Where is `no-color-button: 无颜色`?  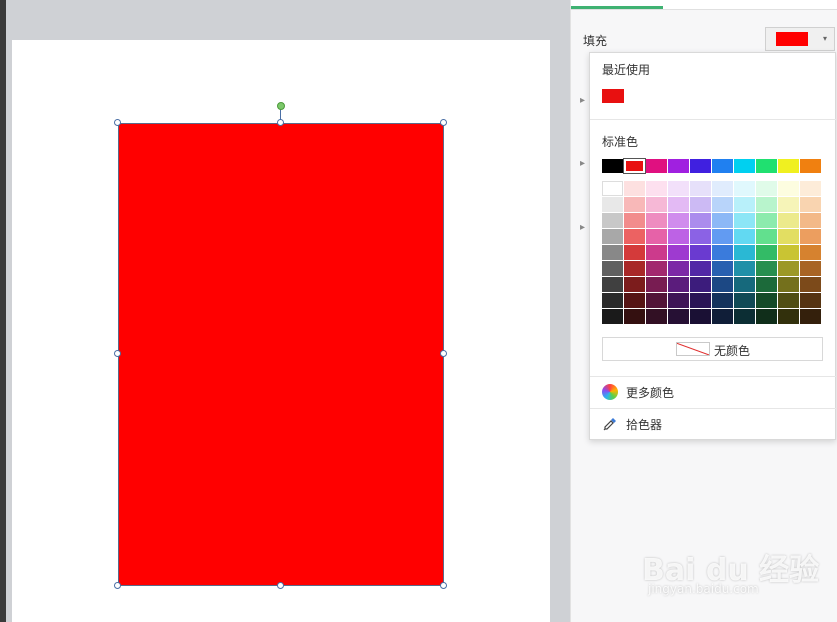 no-color-button: 无颜色 is located at coordinates (712, 349).